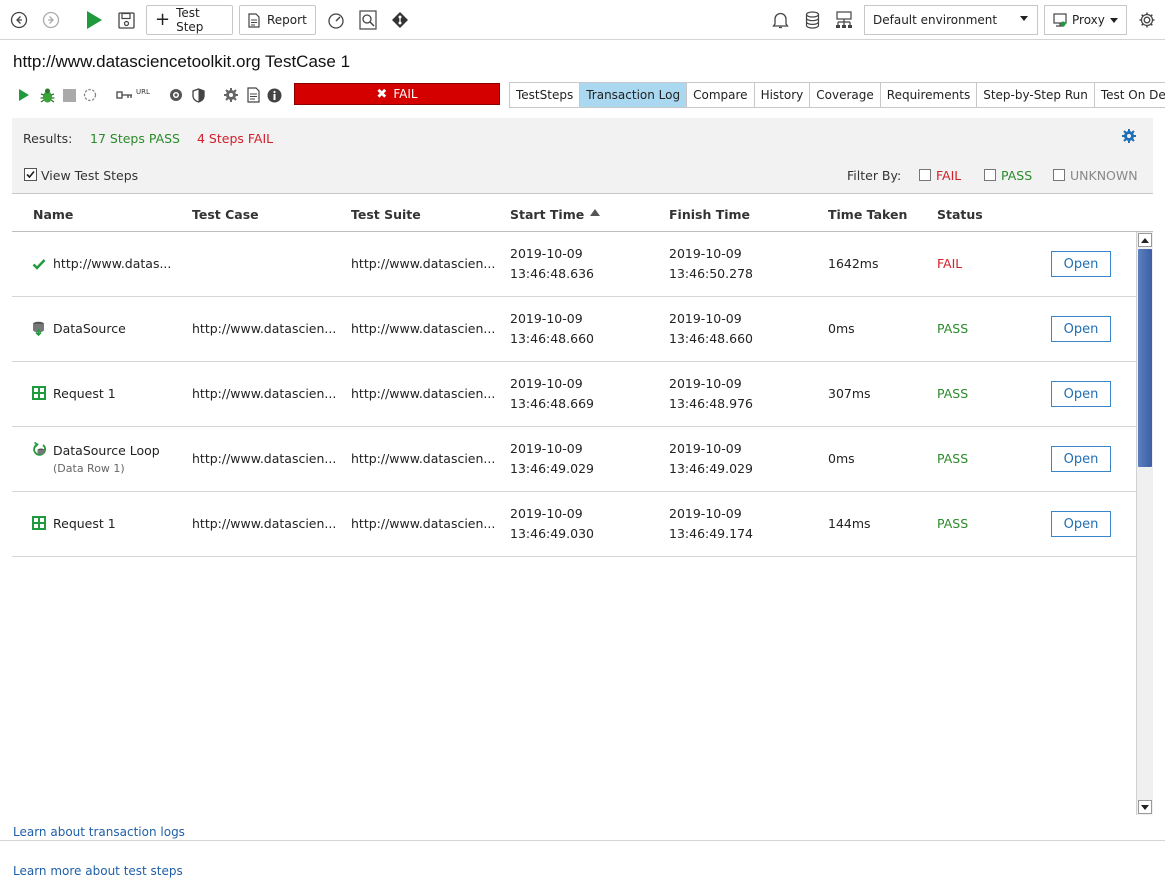 The image size is (1165, 878). I want to click on report-icon, so click(254, 20).